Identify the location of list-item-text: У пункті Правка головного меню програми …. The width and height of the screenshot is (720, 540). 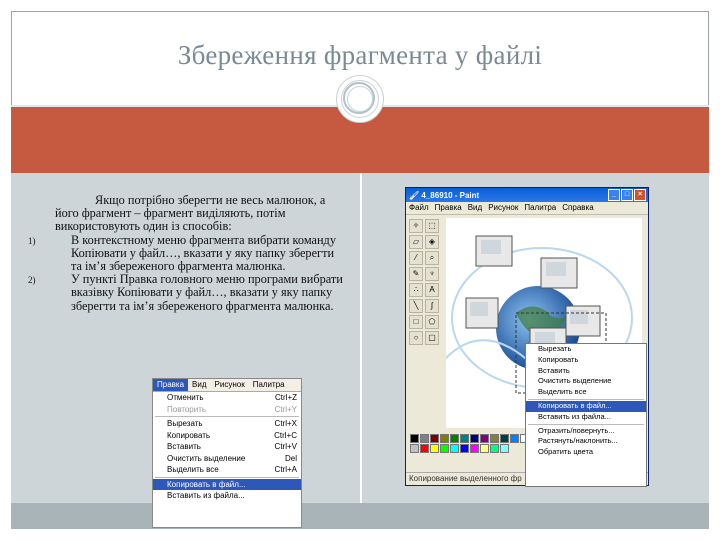
(207, 292).